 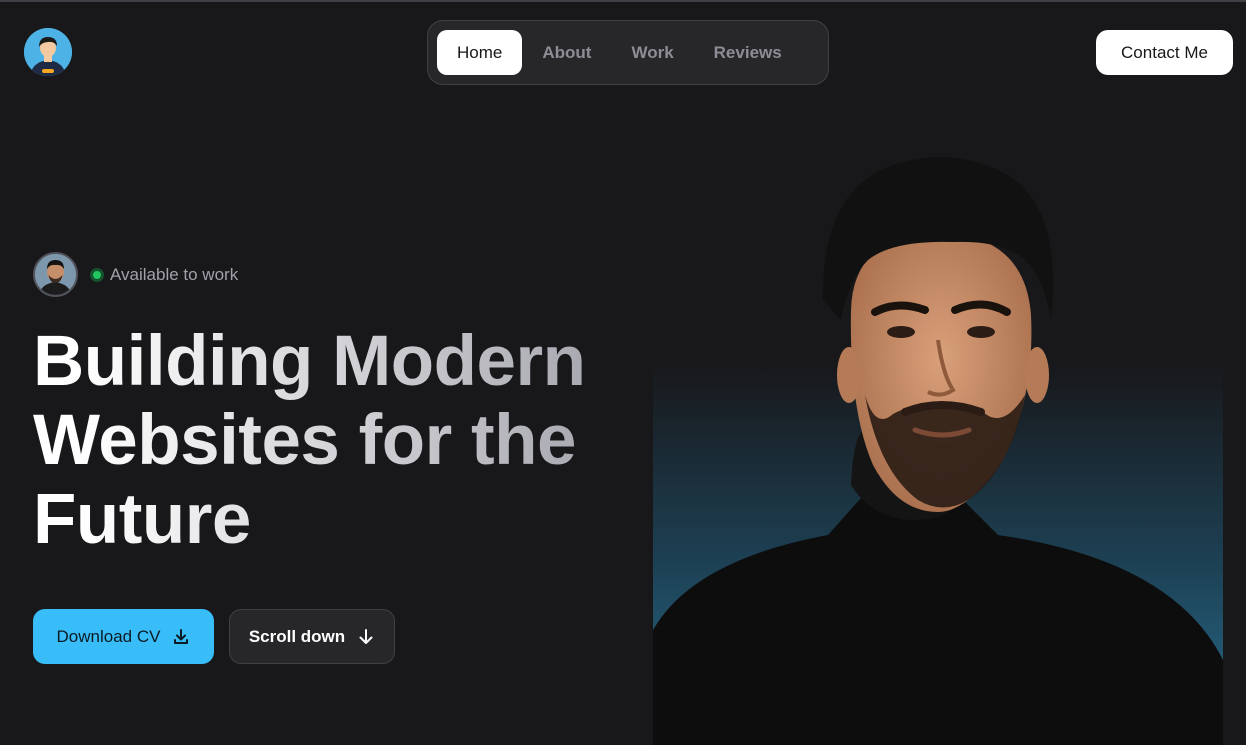 I want to click on hero-title-line-2: Websites for the, so click(x=305, y=440).